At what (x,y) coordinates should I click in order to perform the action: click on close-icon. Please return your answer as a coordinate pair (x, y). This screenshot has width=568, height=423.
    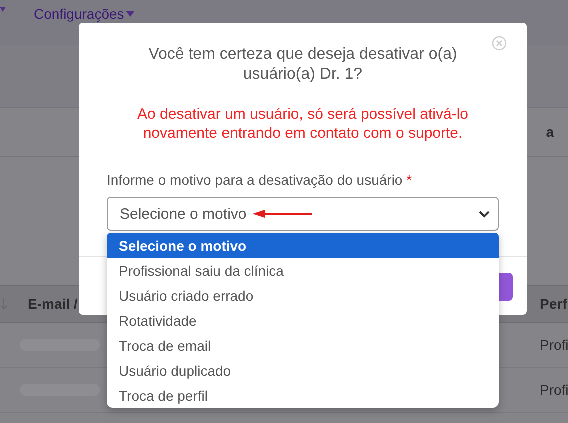
    Looking at the image, I should click on (499, 43).